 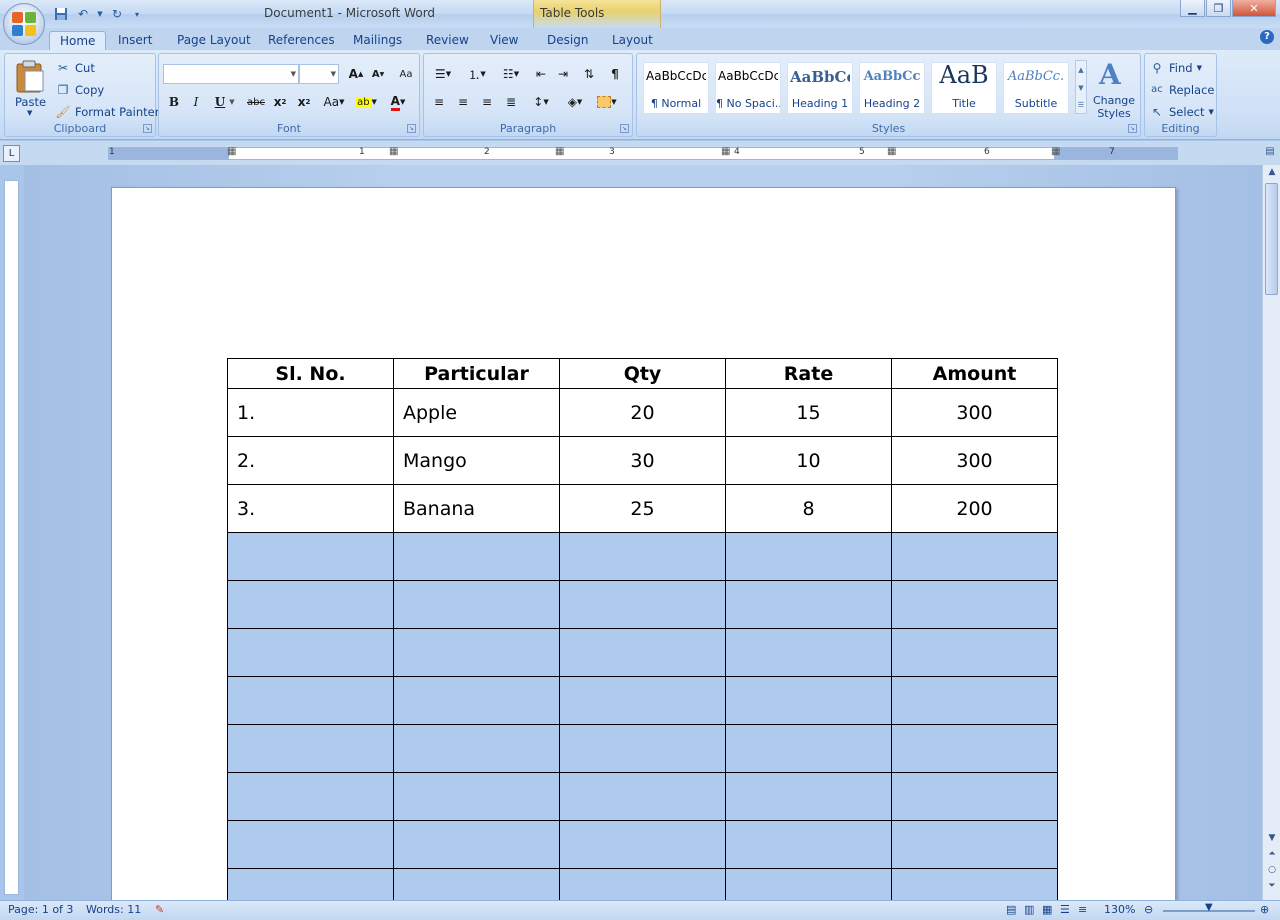 I want to click on tab-page-layout: Page Layout, so click(x=214, y=40).